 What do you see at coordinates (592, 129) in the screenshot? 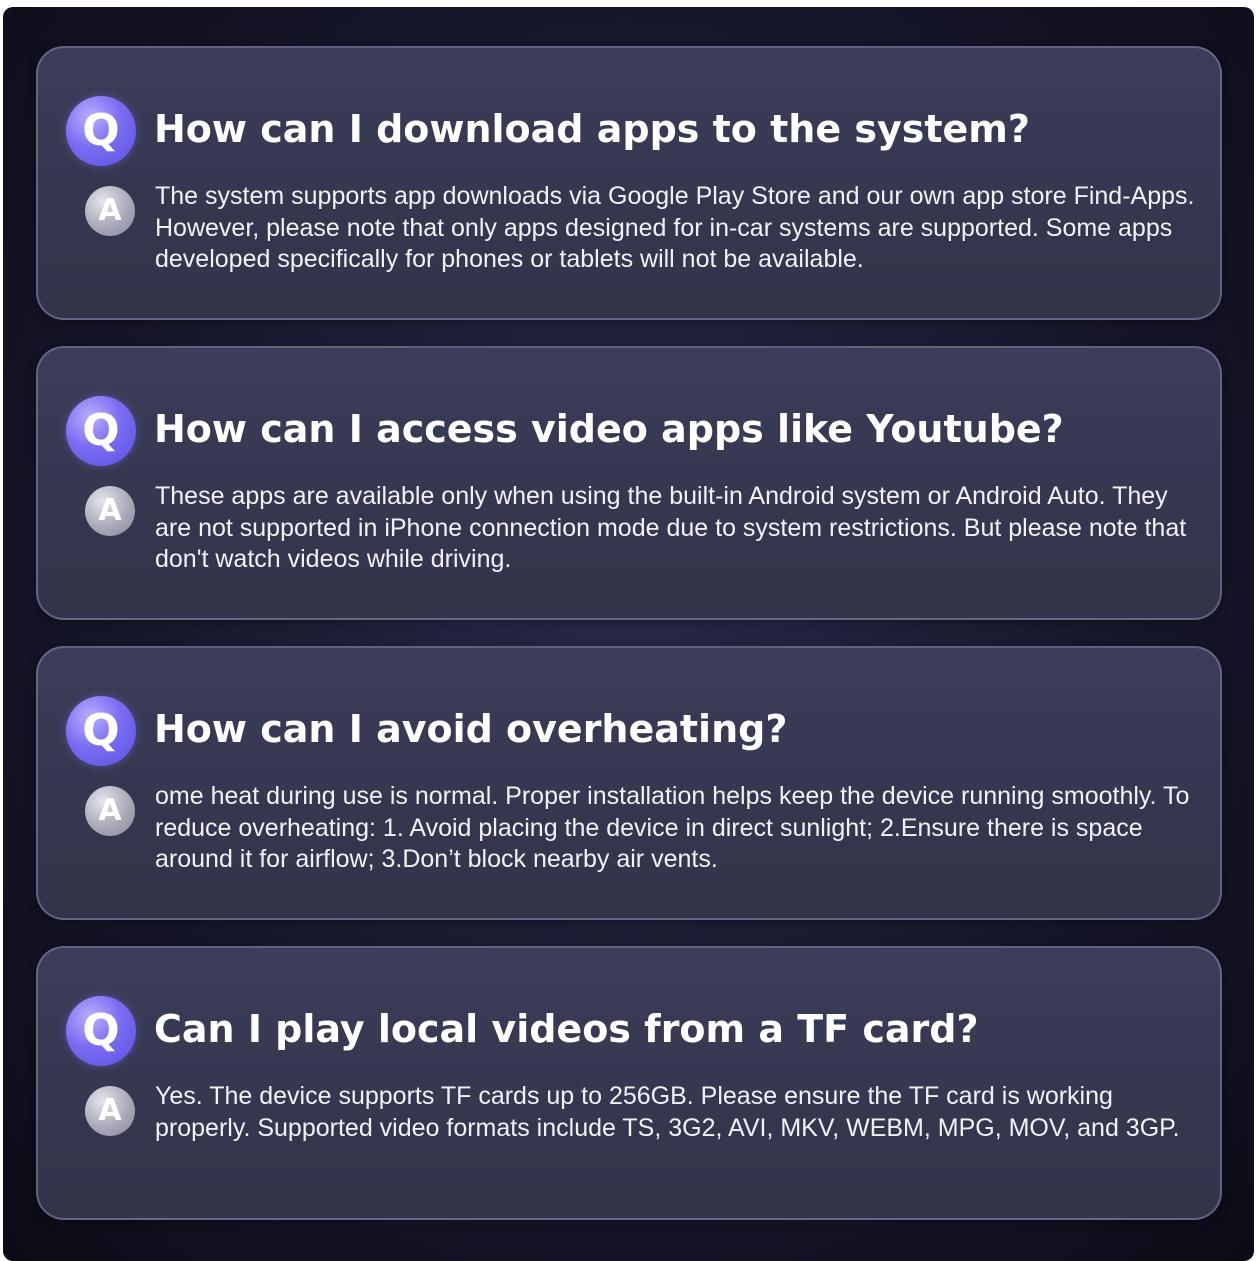
I see `faq-question: How can I download apps to the system?` at bounding box center [592, 129].